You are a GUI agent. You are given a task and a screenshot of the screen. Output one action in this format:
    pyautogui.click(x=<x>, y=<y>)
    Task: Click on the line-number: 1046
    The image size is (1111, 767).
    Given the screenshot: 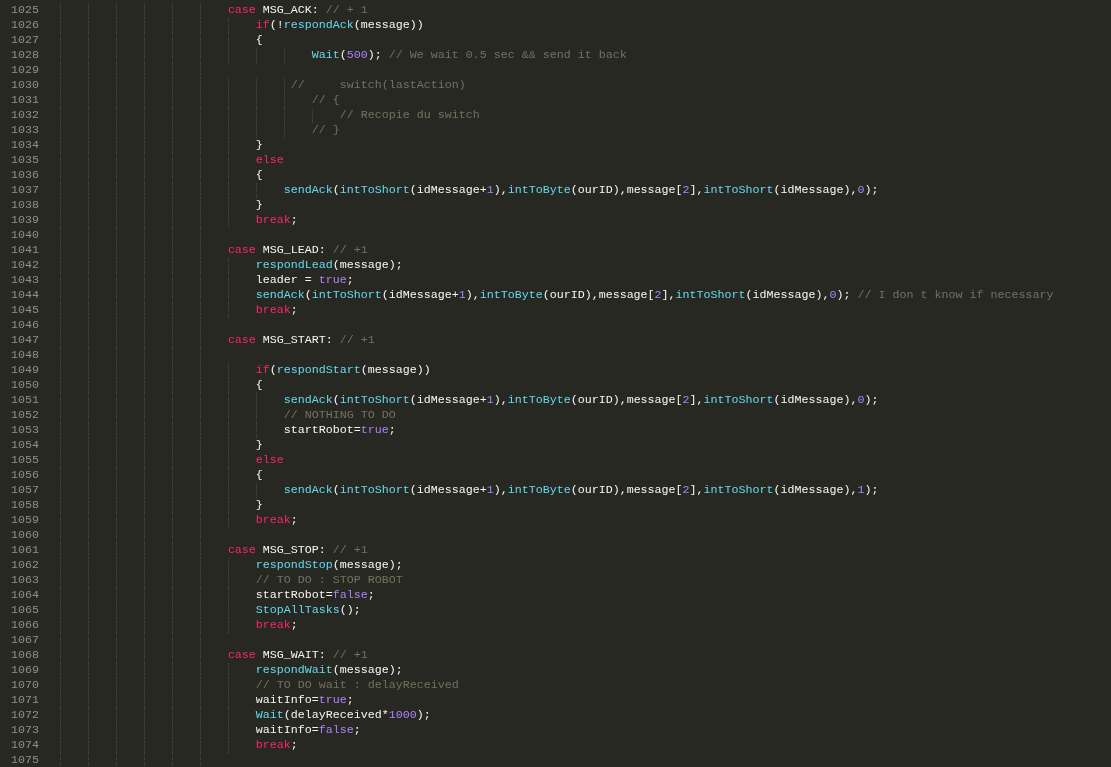 What is the action you would take?
    pyautogui.click(x=25, y=325)
    